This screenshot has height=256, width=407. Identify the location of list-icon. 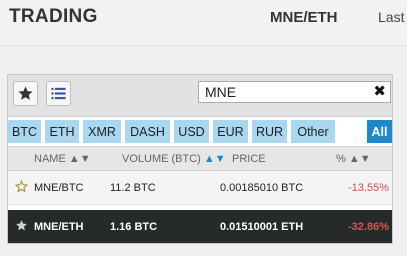
(58, 93).